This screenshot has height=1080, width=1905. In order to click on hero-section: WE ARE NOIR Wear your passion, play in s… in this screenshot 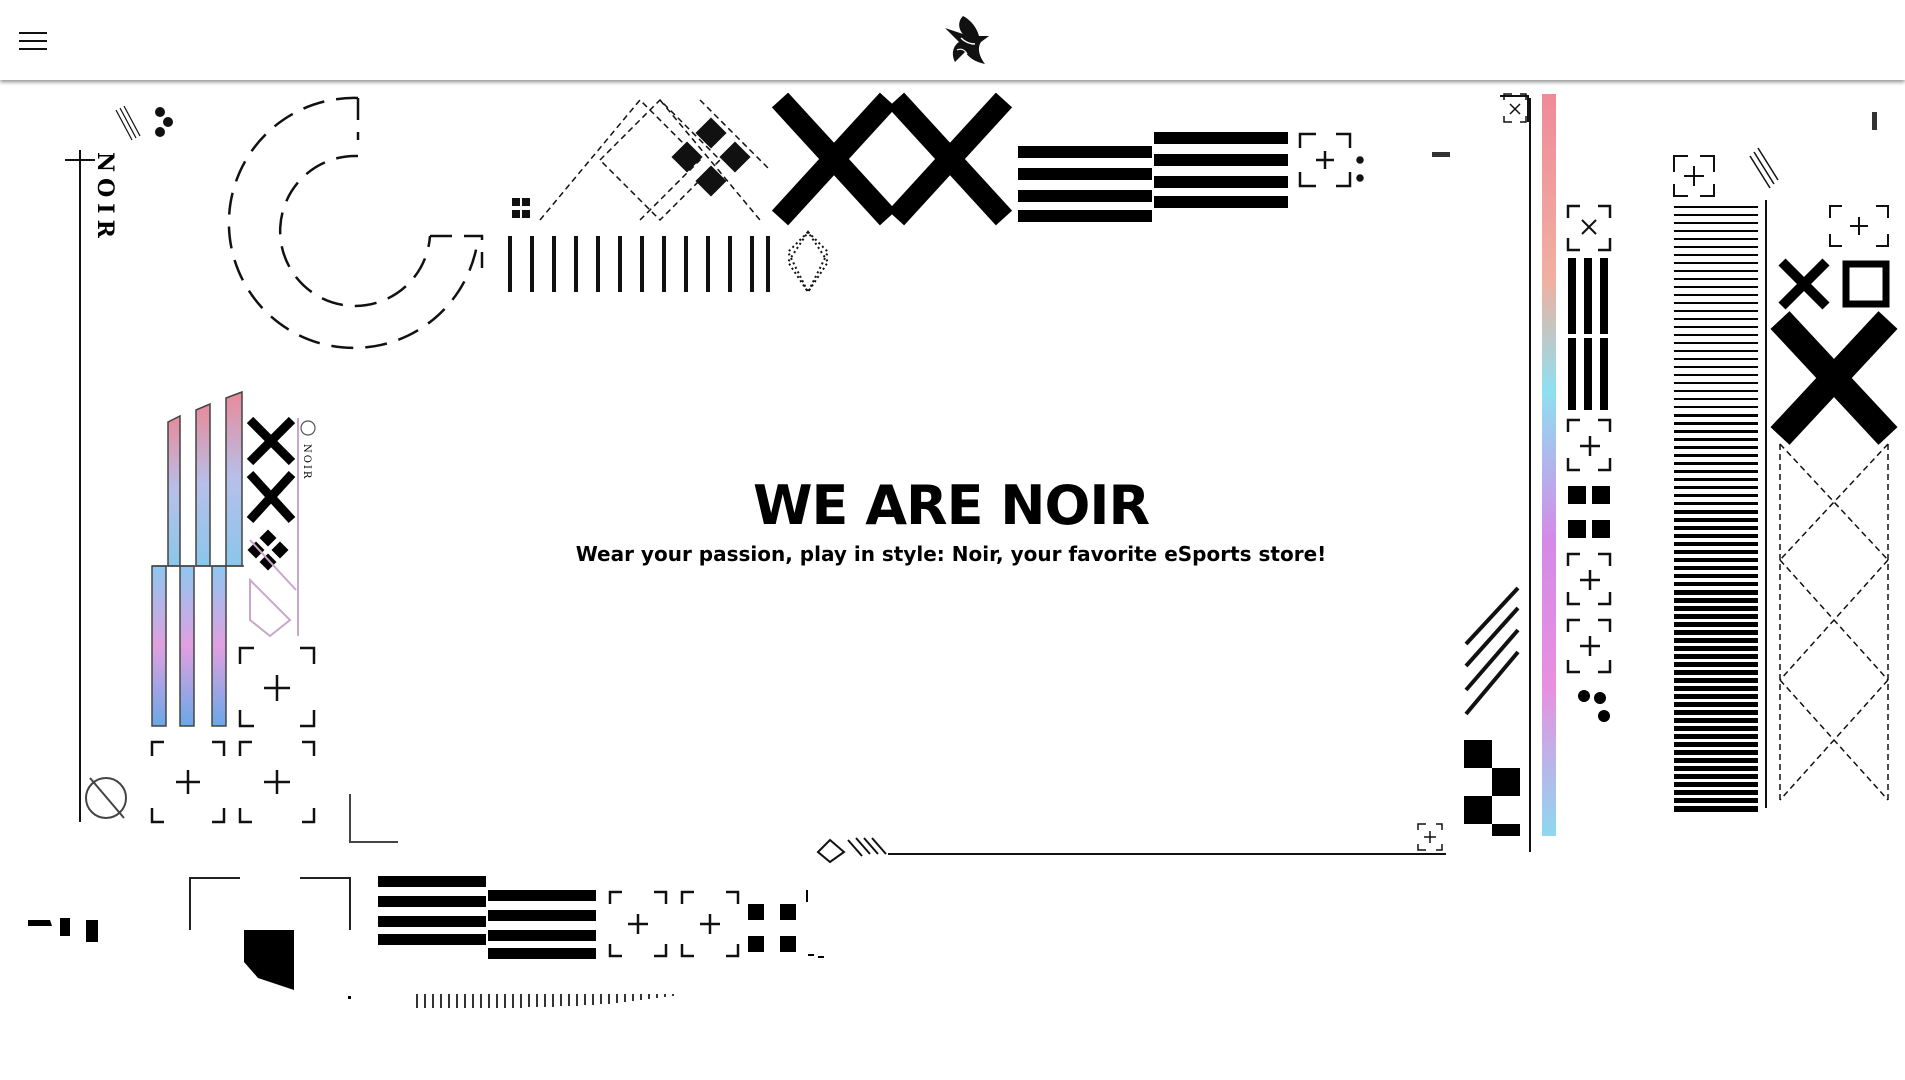, I will do `click(951, 520)`.